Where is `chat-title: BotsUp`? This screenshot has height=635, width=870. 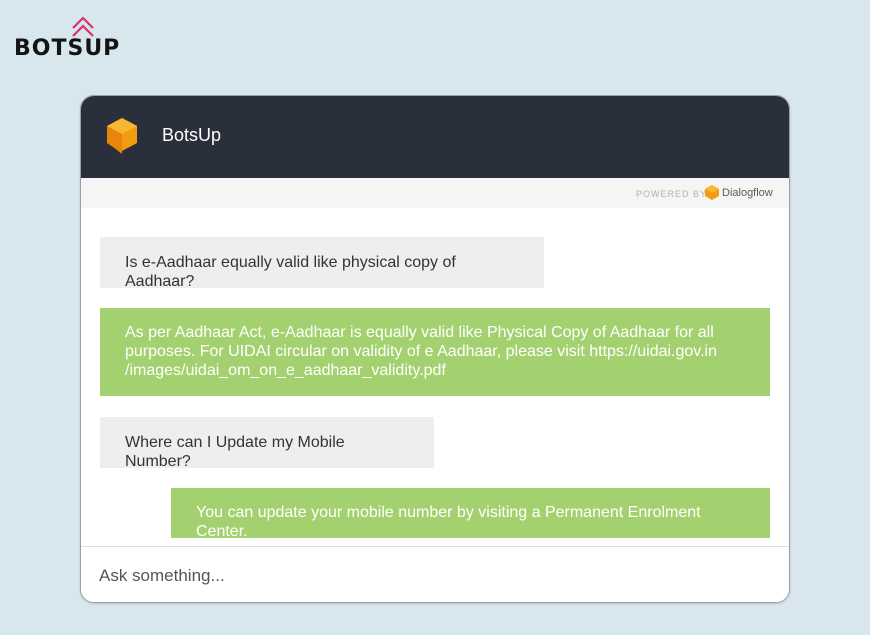
chat-title: BotsUp is located at coordinates (192, 135).